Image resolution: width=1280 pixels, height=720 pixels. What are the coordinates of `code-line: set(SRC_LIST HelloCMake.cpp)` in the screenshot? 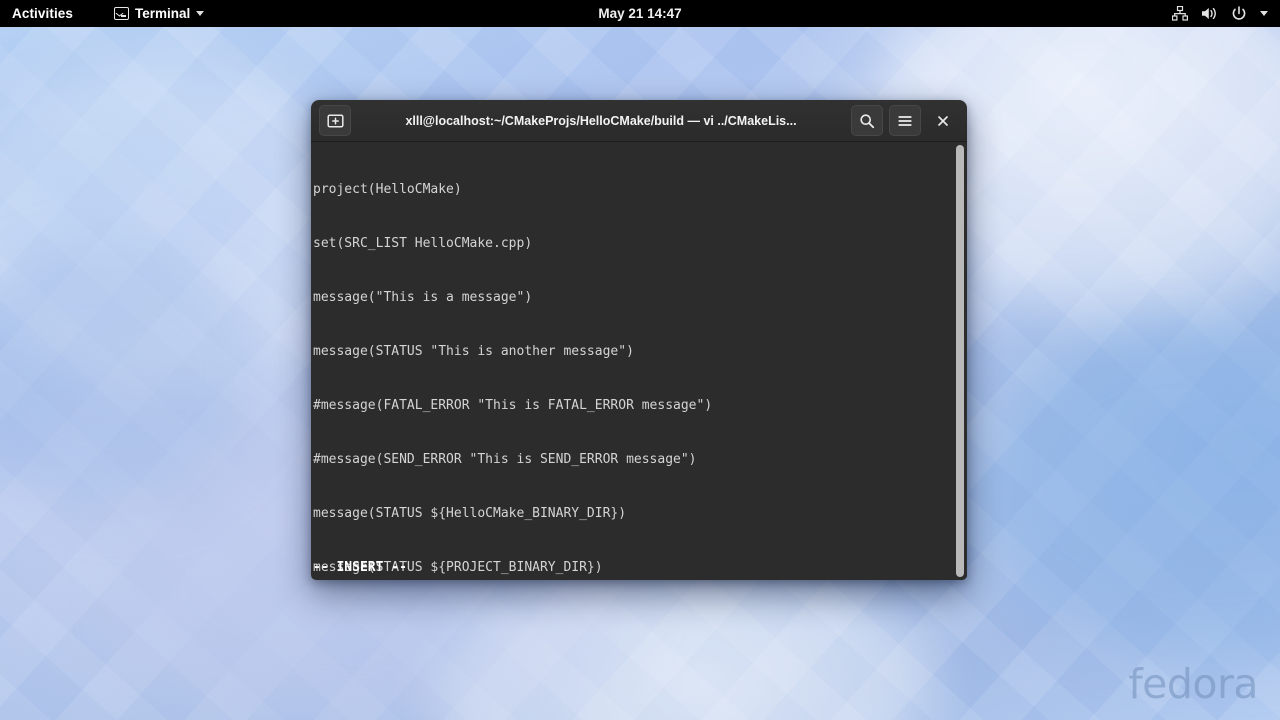 It's located at (423, 243).